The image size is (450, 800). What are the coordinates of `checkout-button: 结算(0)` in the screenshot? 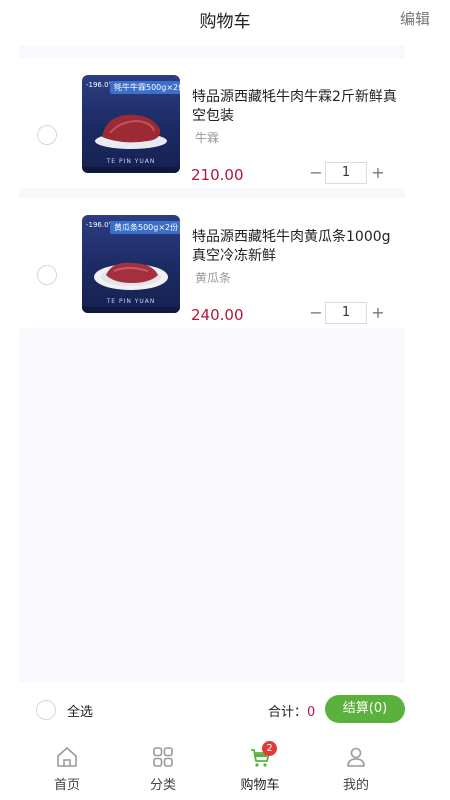 It's located at (365, 709).